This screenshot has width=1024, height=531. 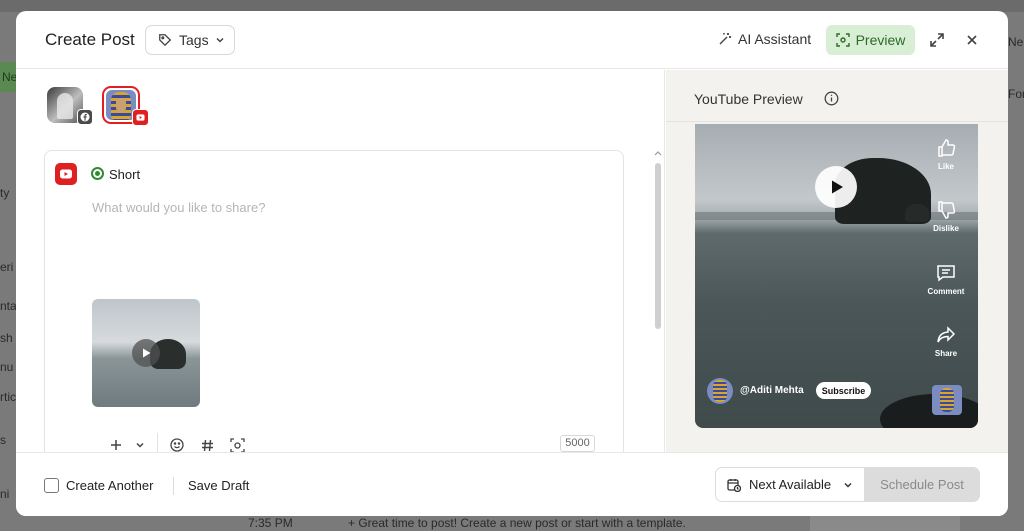 I want to click on editor-scrollbar, so click(x=658, y=305).